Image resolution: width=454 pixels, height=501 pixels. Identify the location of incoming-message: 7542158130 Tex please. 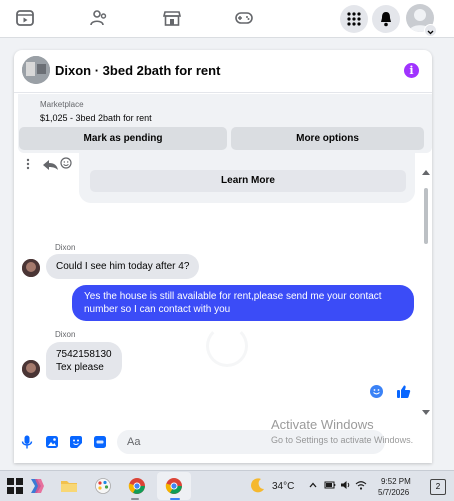
(84, 361).